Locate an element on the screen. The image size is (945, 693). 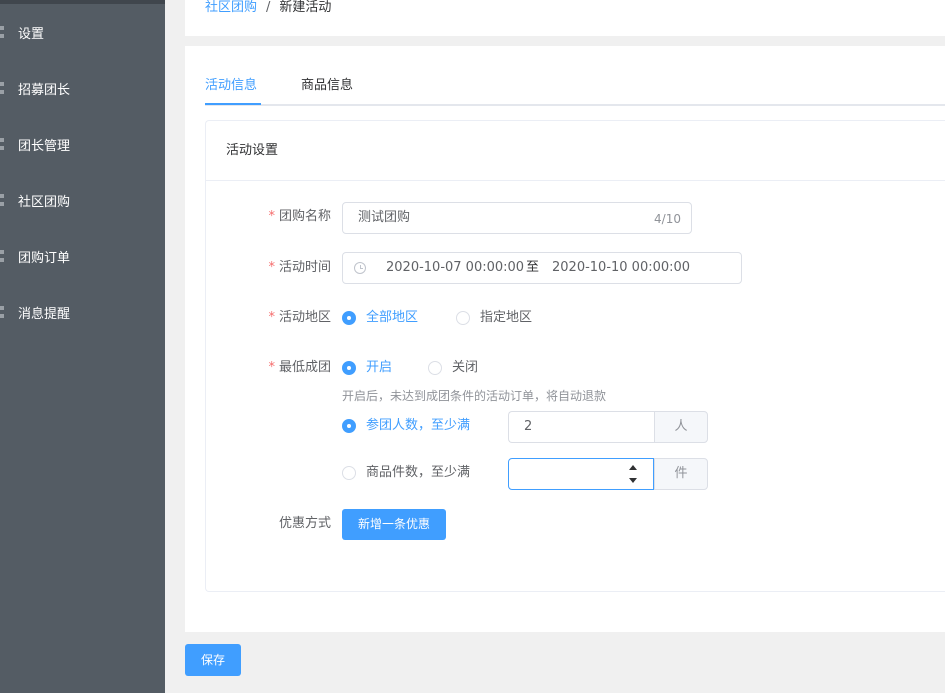
min-group-label: * 最低成团 is located at coordinates (268, 368).